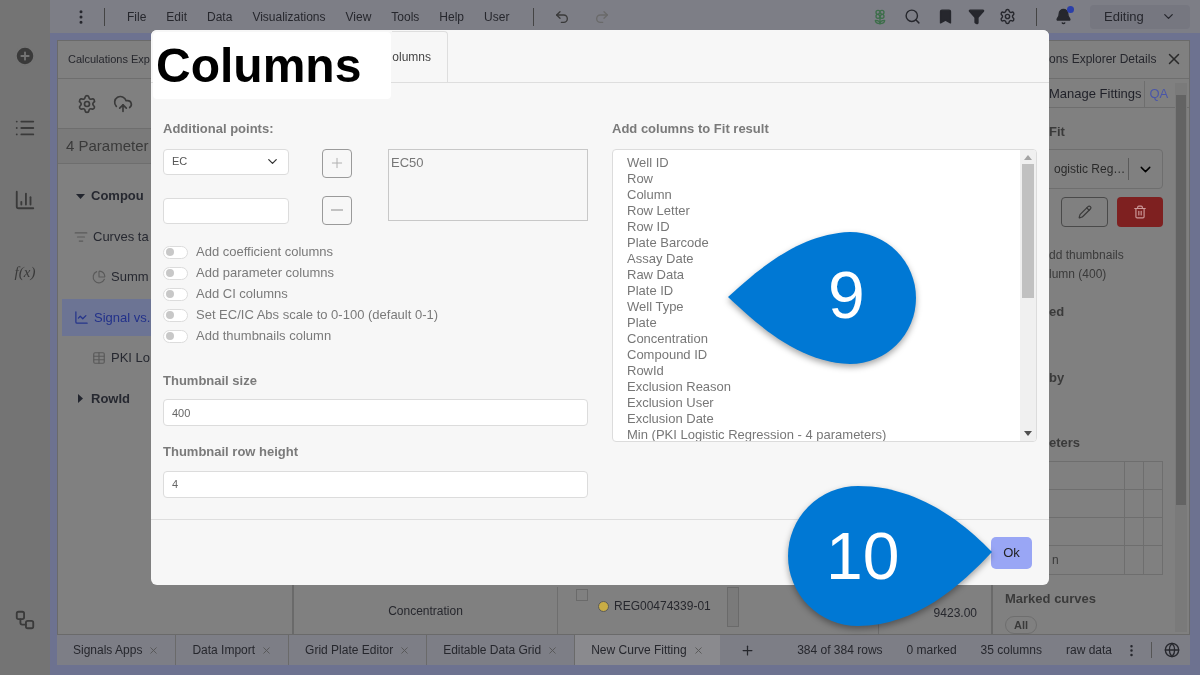 This screenshot has width=1200, height=675. What do you see at coordinates (219, 129) in the screenshot?
I see `field-label: Additional points:` at bounding box center [219, 129].